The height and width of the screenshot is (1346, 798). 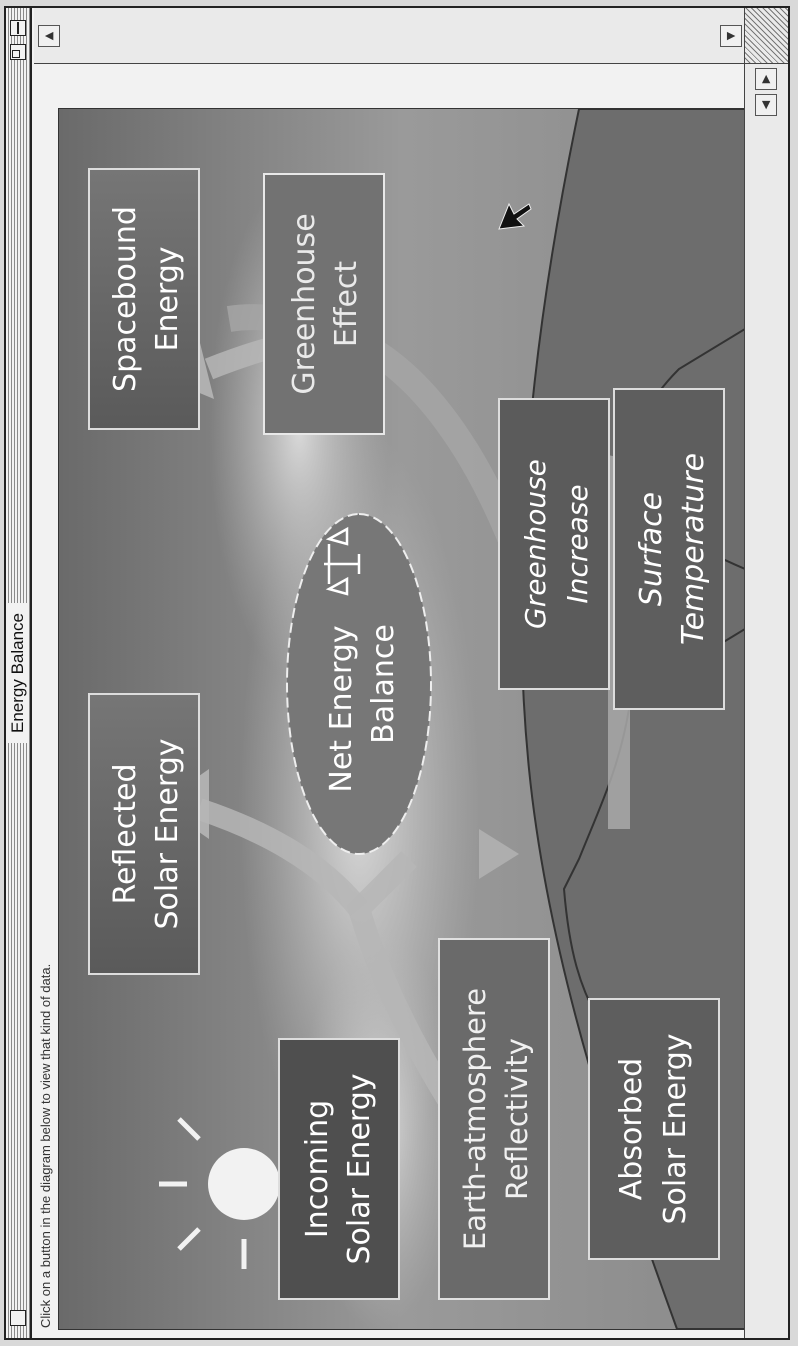 What do you see at coordinates (766, 701) in the screenshot?
I see `horizontal-scrollbar: ◀ ▶` at bounding box center [766, 701].